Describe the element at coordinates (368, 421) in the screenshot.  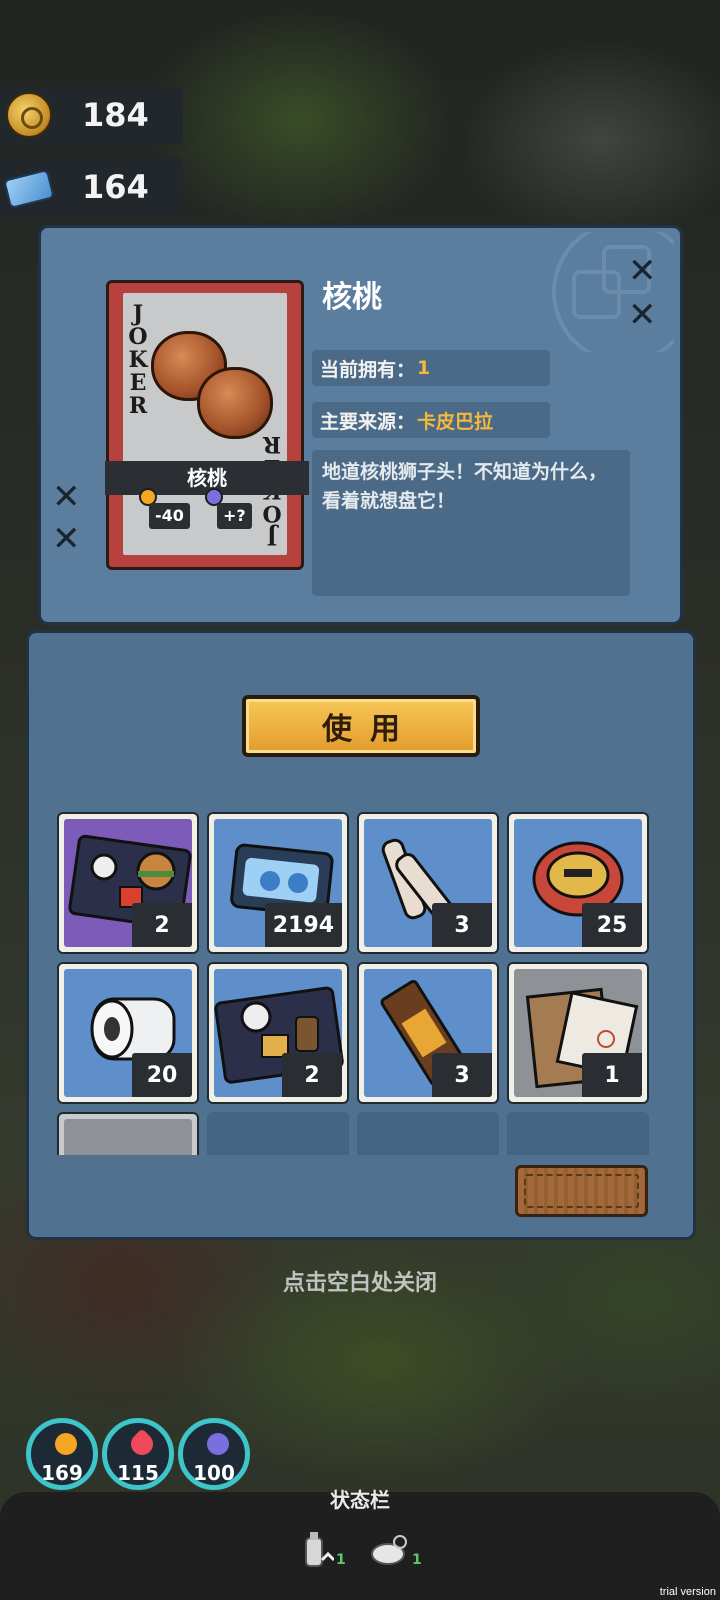
I see `source-label: 主要来源：` at that location.